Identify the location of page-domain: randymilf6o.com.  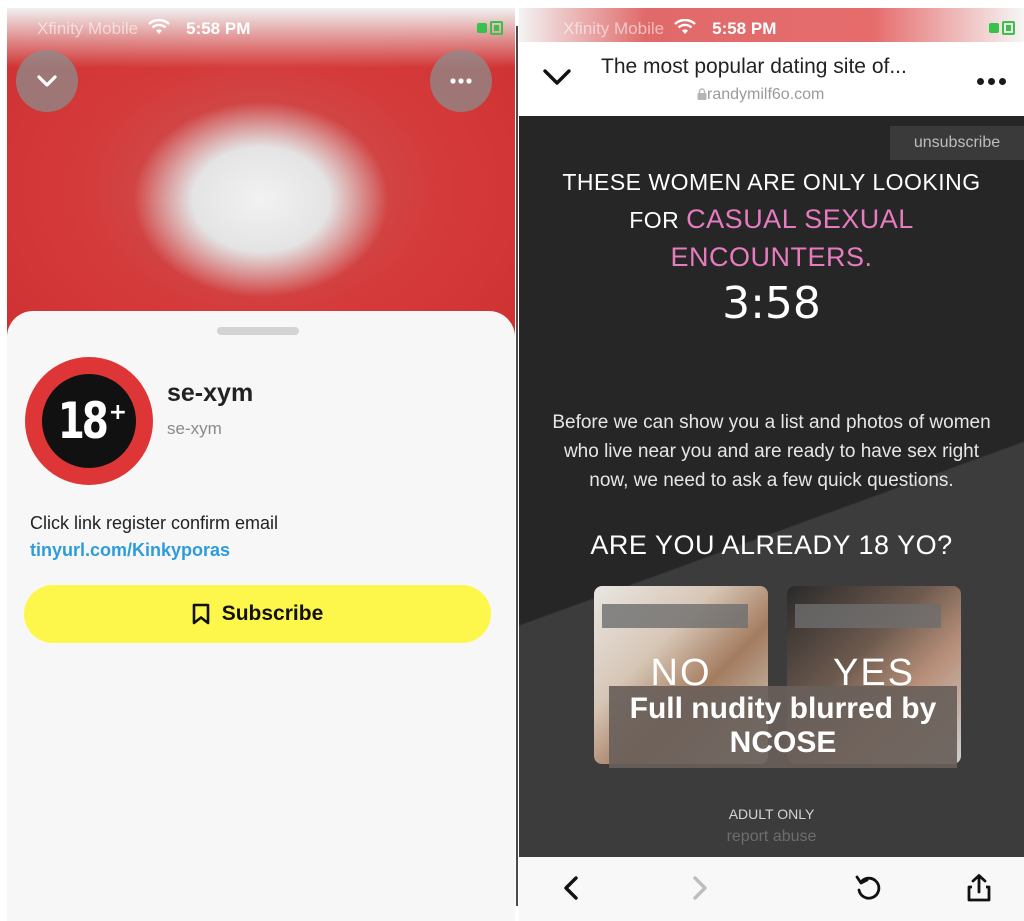
(760, 95).